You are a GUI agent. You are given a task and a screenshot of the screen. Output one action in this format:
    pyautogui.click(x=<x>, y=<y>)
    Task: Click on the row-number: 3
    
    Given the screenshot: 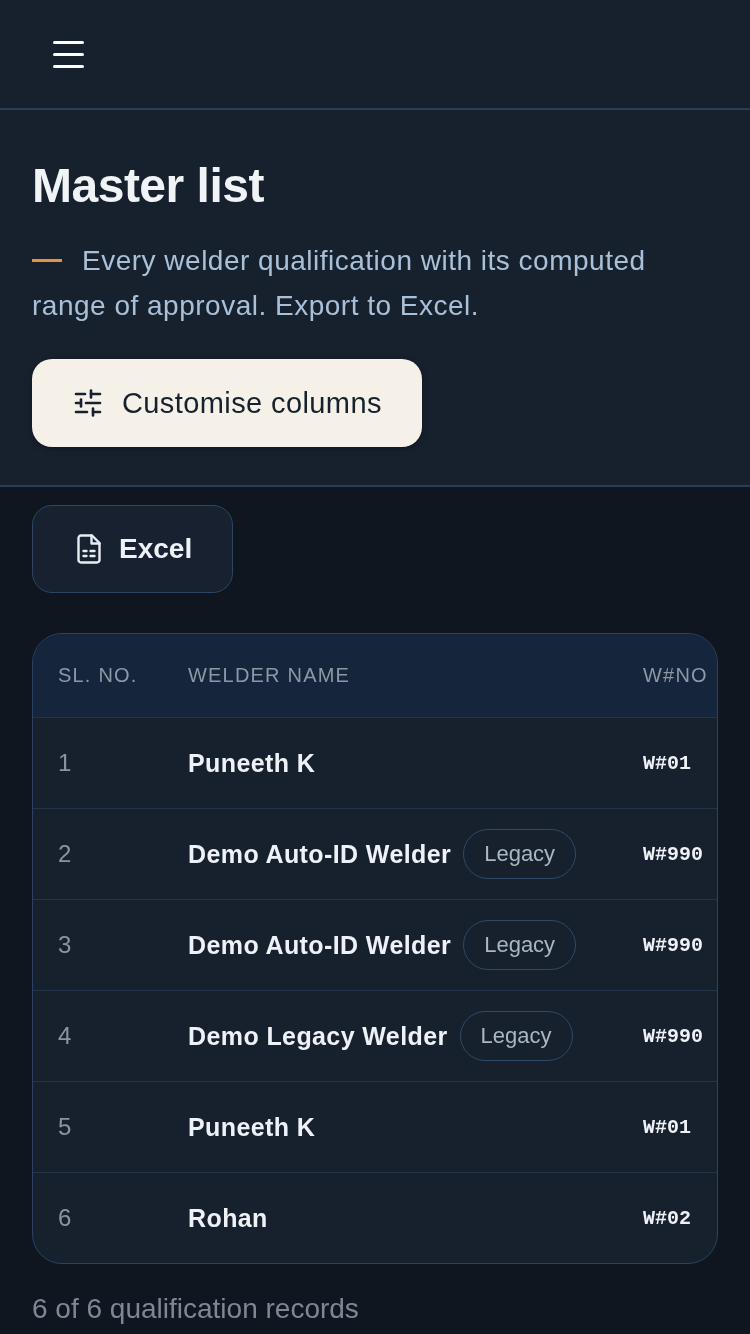 What is the action you would take?
    pyautogui.click(x=65, y=944)
    